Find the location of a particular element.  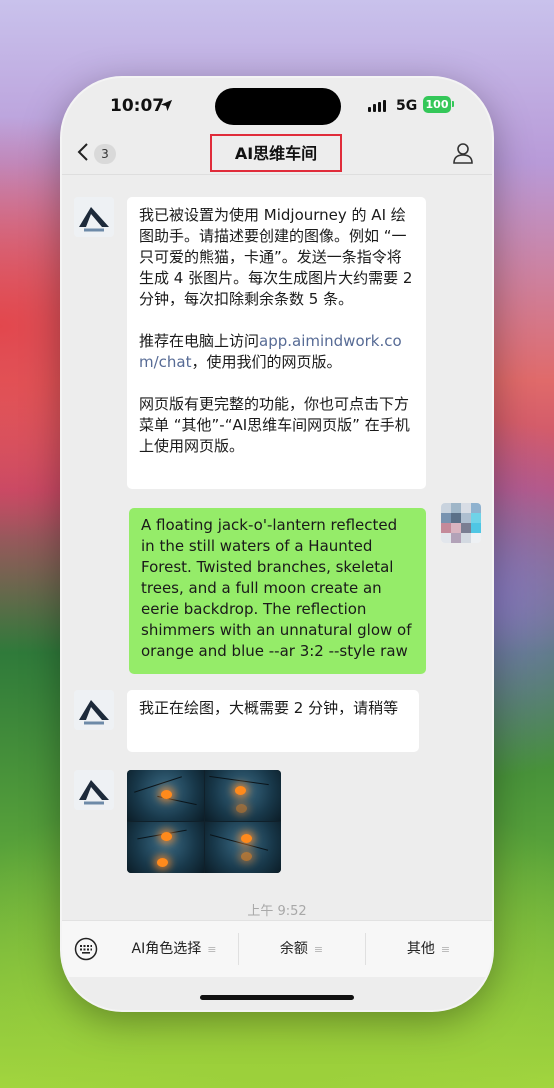

chat-header: 3 AI思维车间 is located at coordinates (277, 154).